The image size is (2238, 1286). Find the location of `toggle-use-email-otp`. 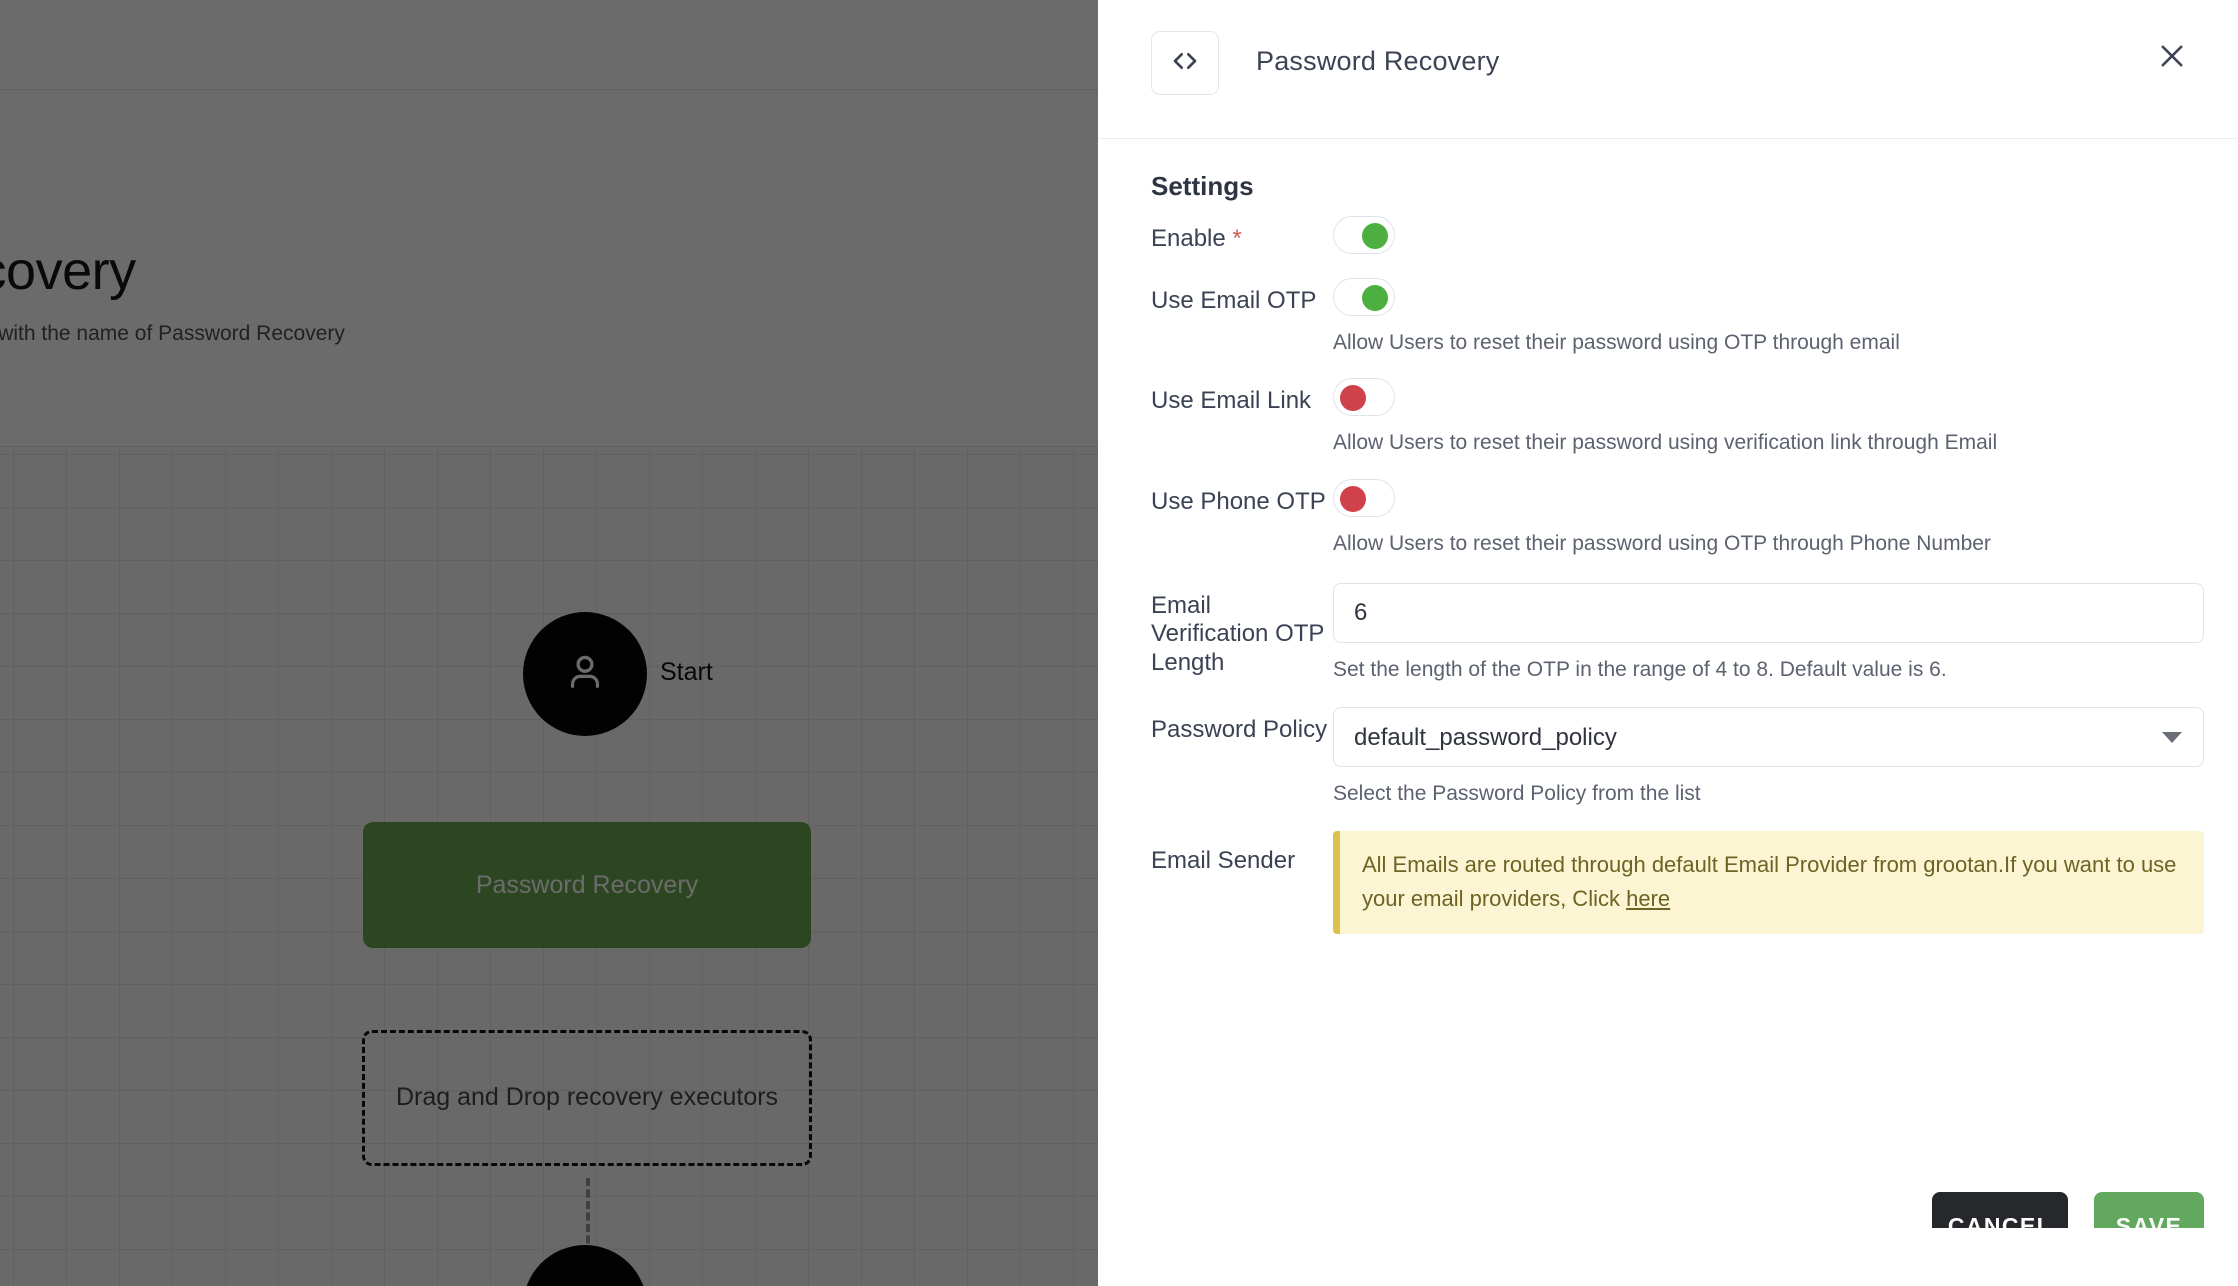

toggle-use-email-otp is located at coordinates (1364, 297).